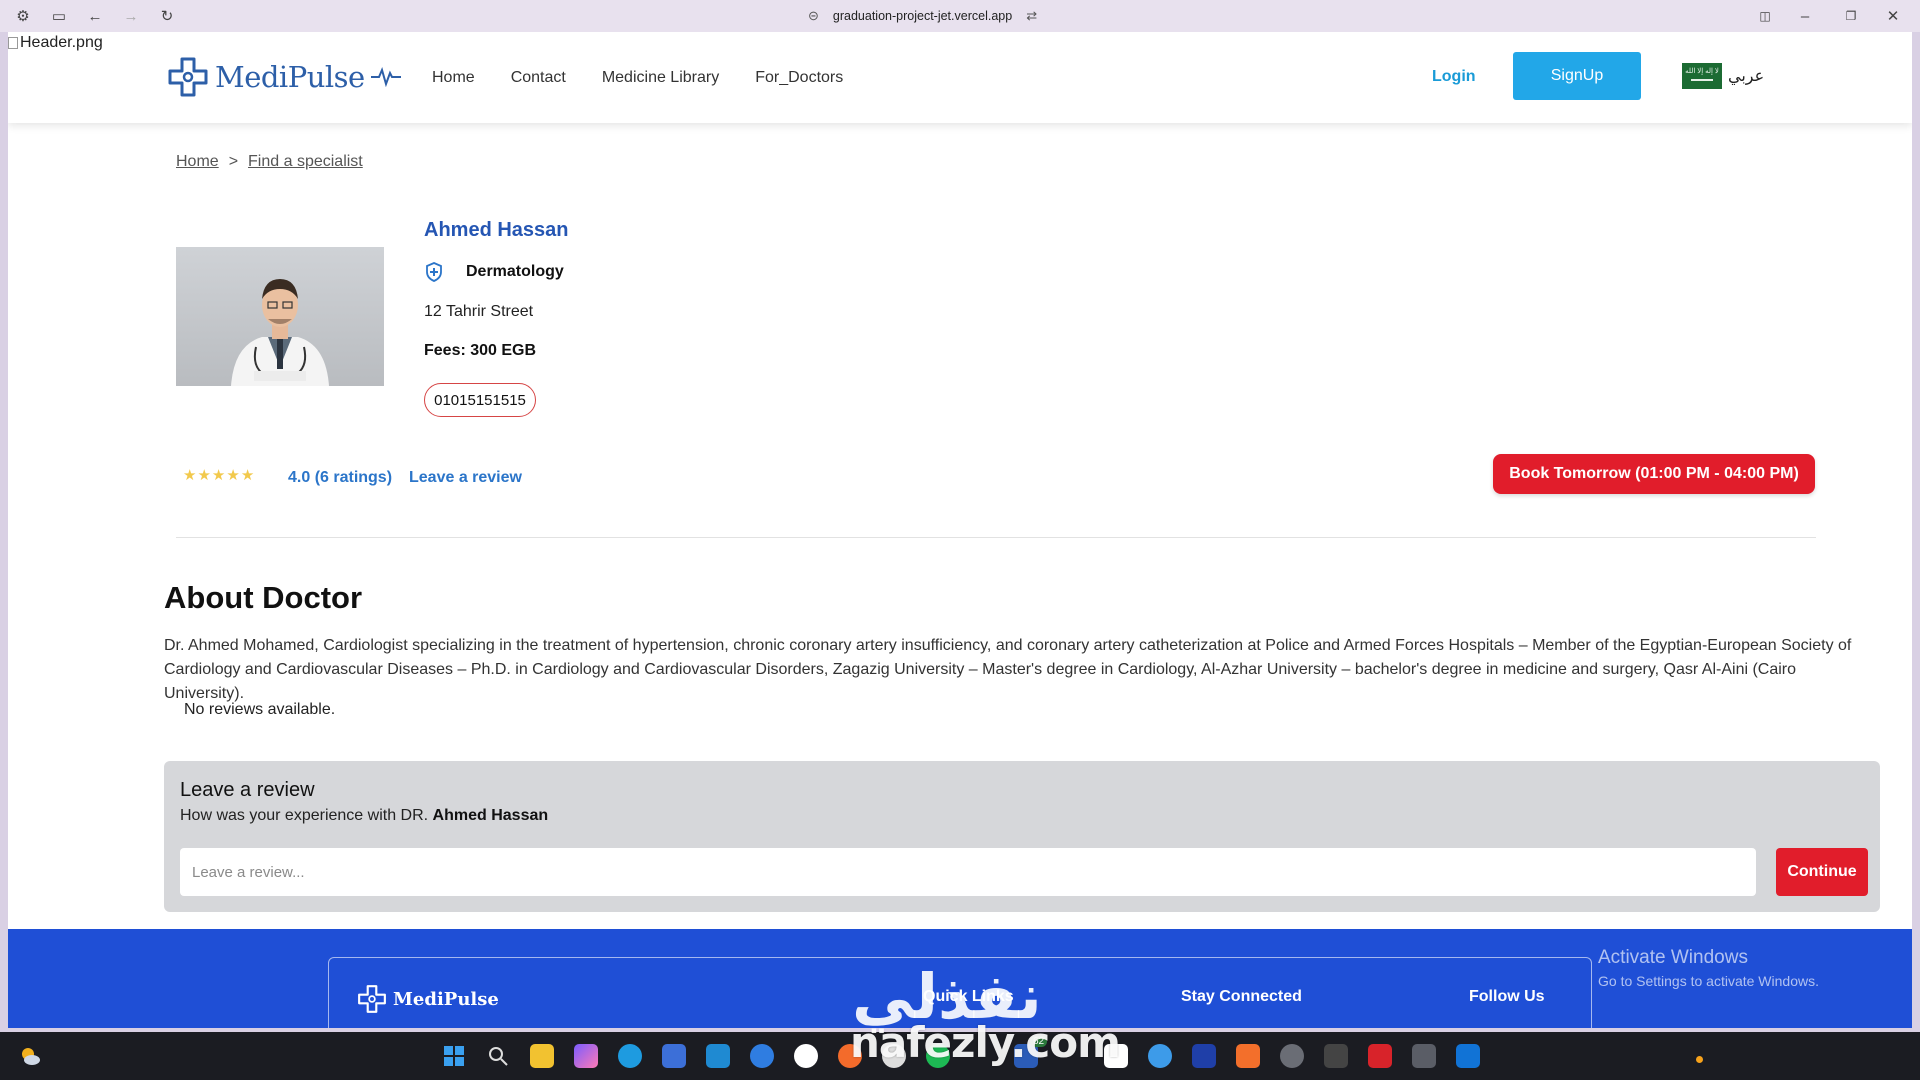 The image size is (1920, 1080). I want to click on site-settings-icon: ⇄, so click(1031, 16).